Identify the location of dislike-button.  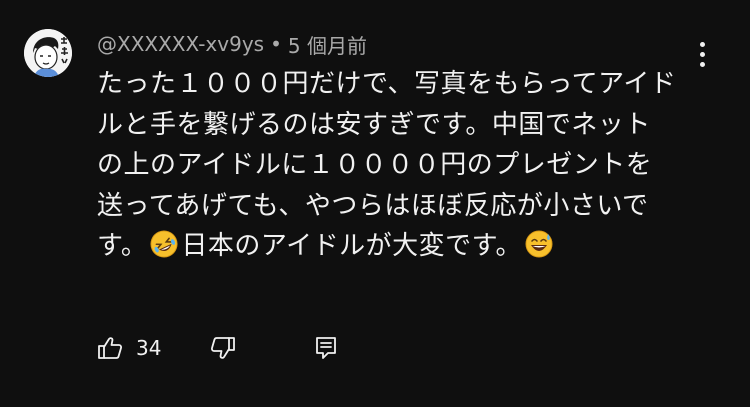
(223, 348).